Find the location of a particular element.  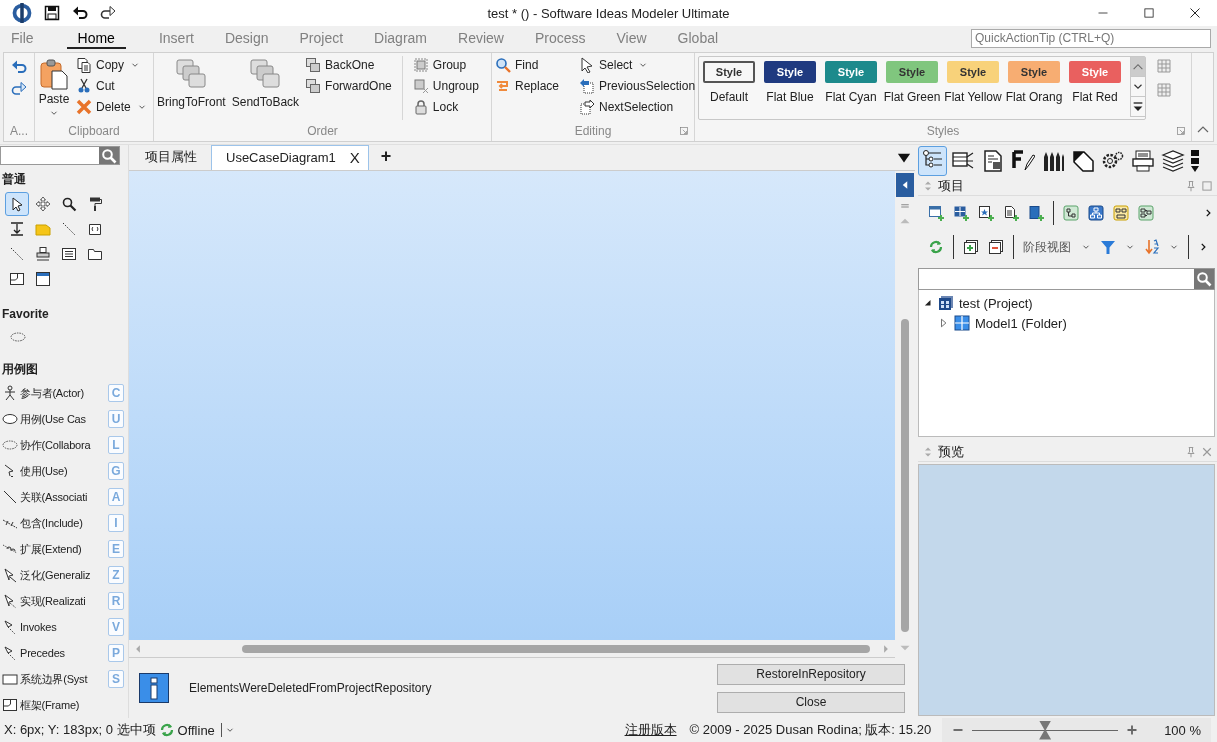

register-link: 注册版本 is located at coordinates (650, 730).